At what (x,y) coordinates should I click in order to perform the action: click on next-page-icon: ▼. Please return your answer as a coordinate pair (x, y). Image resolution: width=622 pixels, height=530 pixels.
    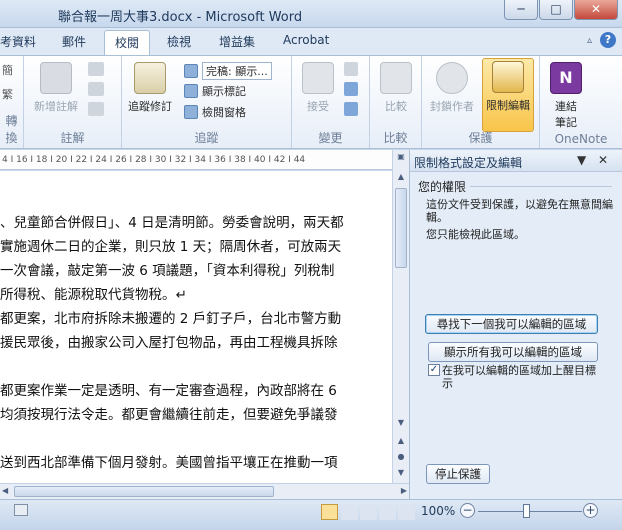
    Looking at the image, I should click on (401, 472).